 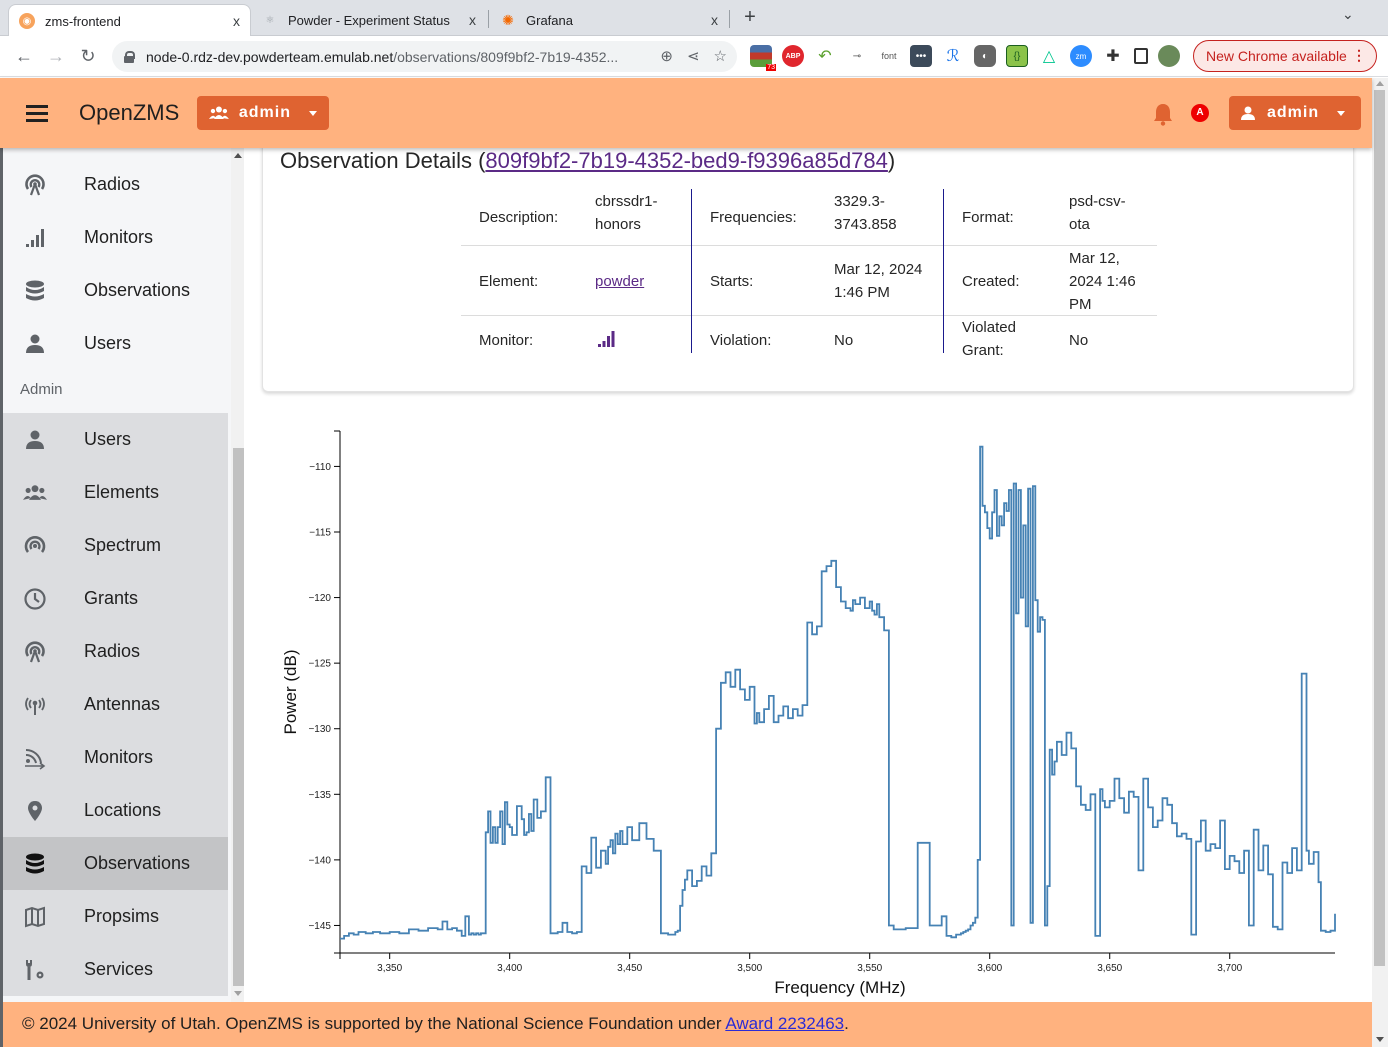 I want to click on sidebar-item-radios: Radios, so click(x=115, y=184).